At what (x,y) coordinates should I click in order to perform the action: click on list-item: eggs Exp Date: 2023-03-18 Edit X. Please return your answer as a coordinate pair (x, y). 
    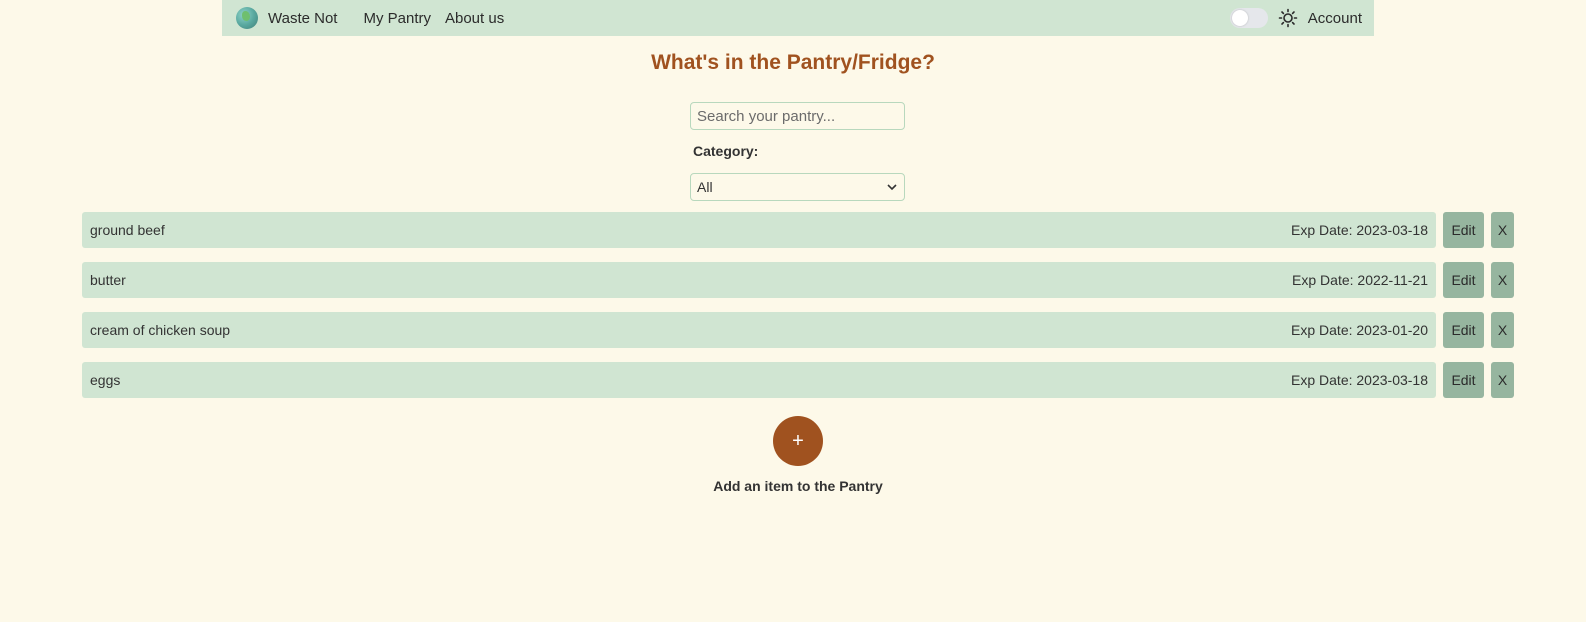
    Looking at the image, I should click on (798, 380).